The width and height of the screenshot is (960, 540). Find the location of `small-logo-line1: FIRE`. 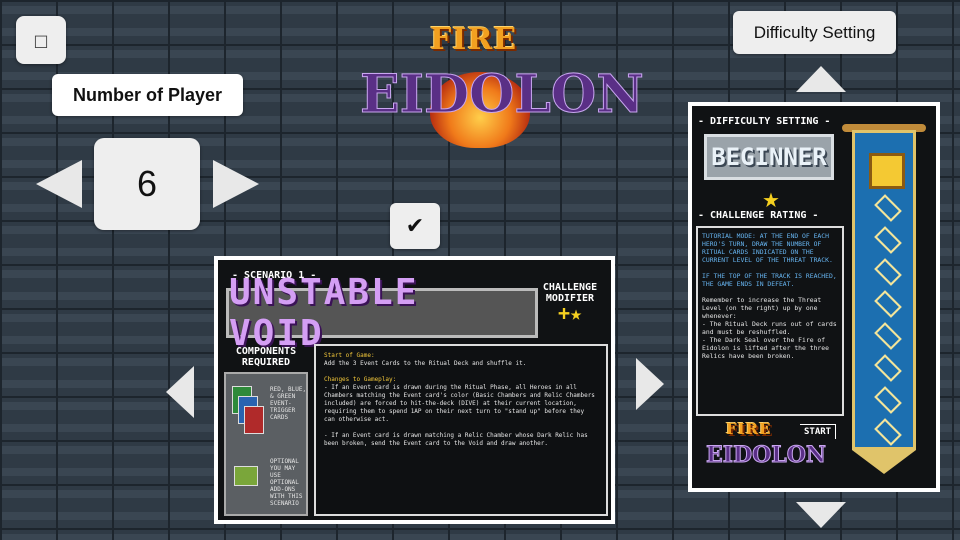

small-logo-line1: FIRE is located at coordinates (749, 429).